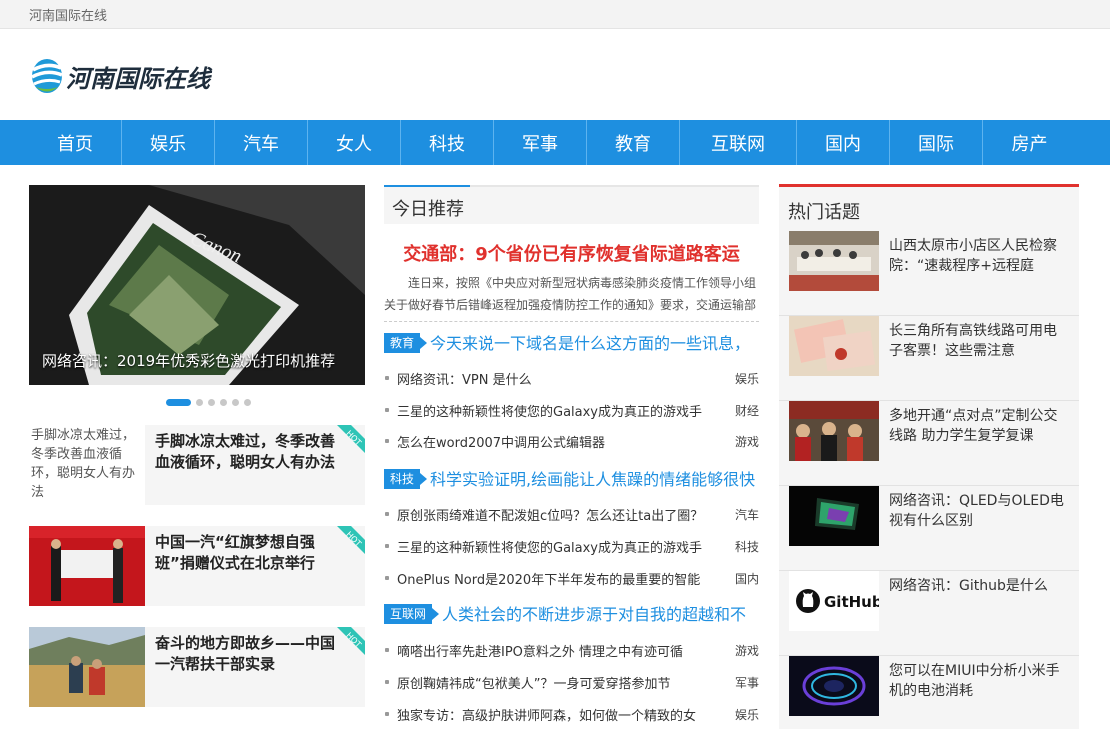 This screenshot has width=1110, height=734. What do you see at coordinates (747, 578) in the screenshot?
I see `list-item-category: 国内` at bounding box center [747, 578].